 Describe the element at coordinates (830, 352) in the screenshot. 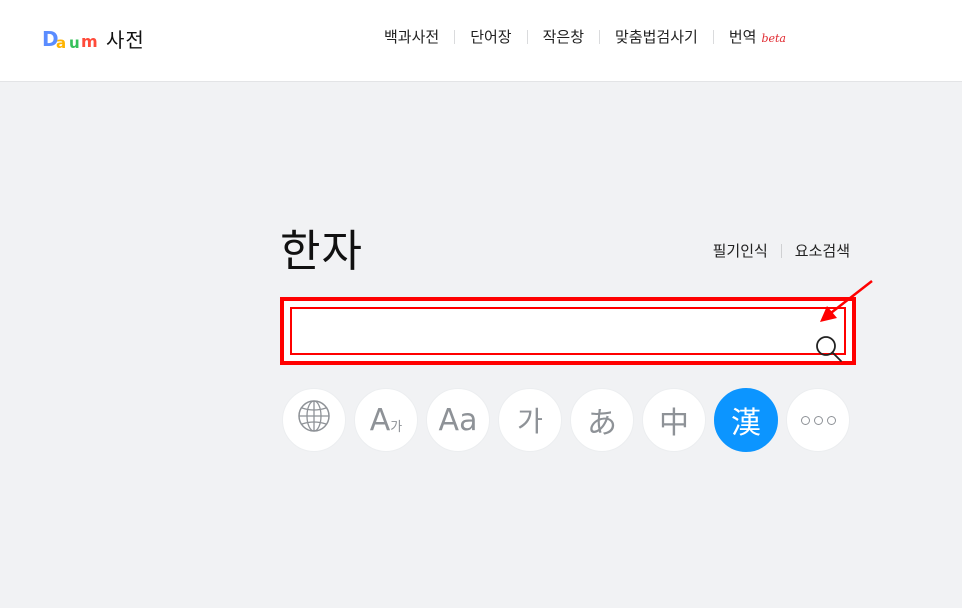

I see `search-icon` at that location.